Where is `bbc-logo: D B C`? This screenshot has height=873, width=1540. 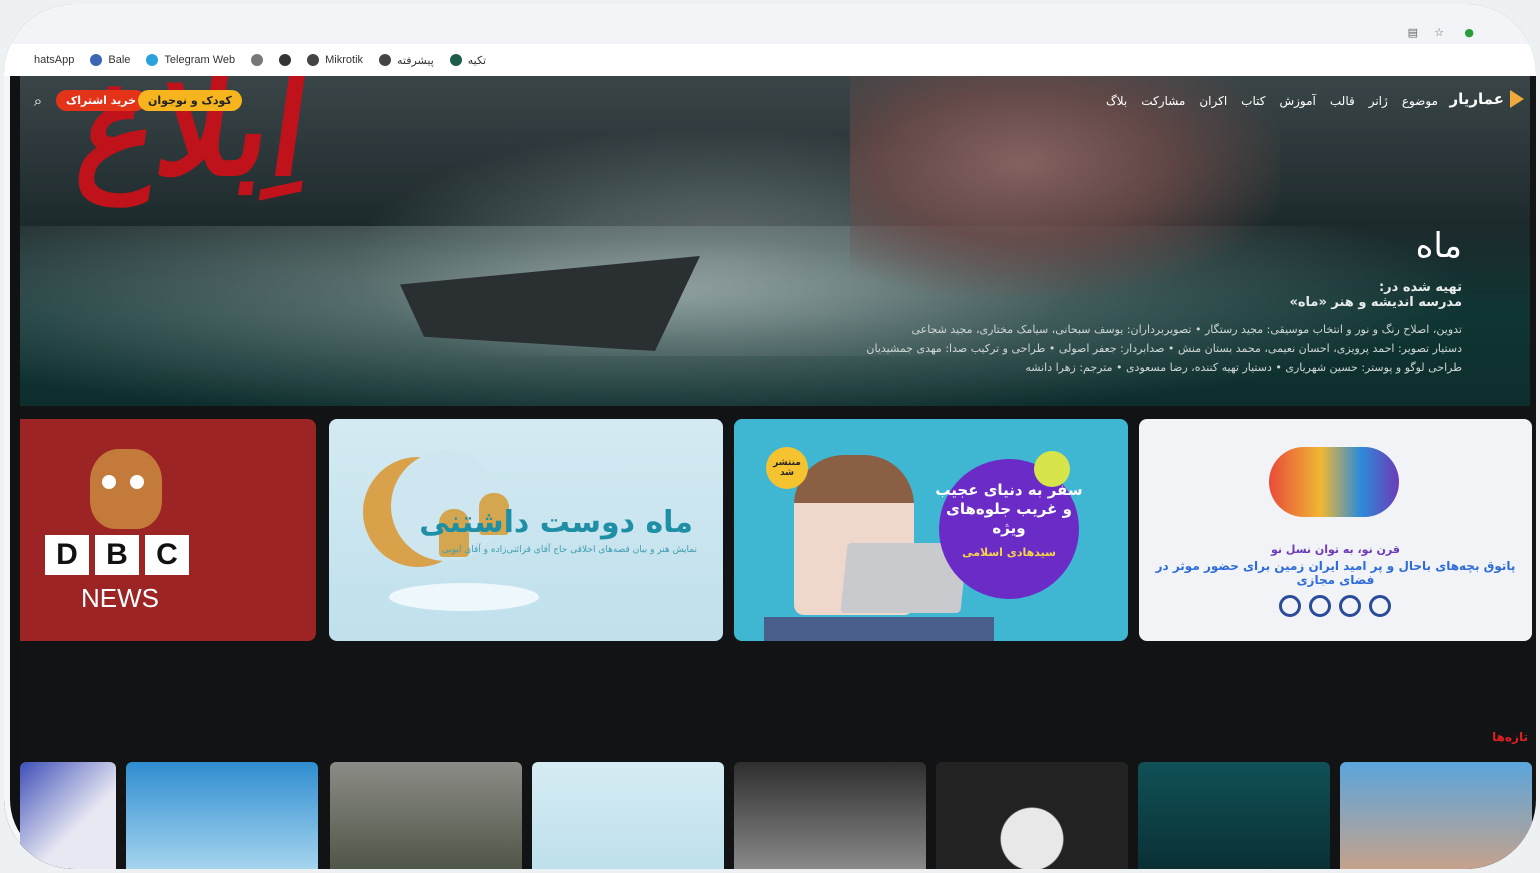 bbc-logo: D B C is located at coordinates (117, 555).